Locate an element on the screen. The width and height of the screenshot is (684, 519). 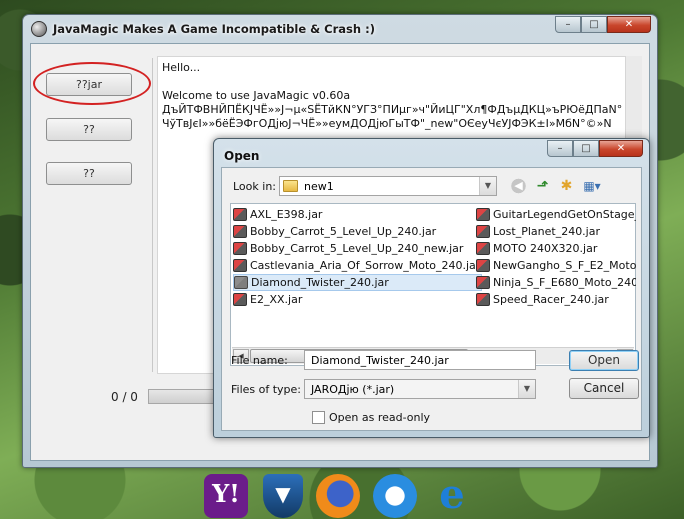
progress-count: 0 / 0 is located at coordinates (124, 397).